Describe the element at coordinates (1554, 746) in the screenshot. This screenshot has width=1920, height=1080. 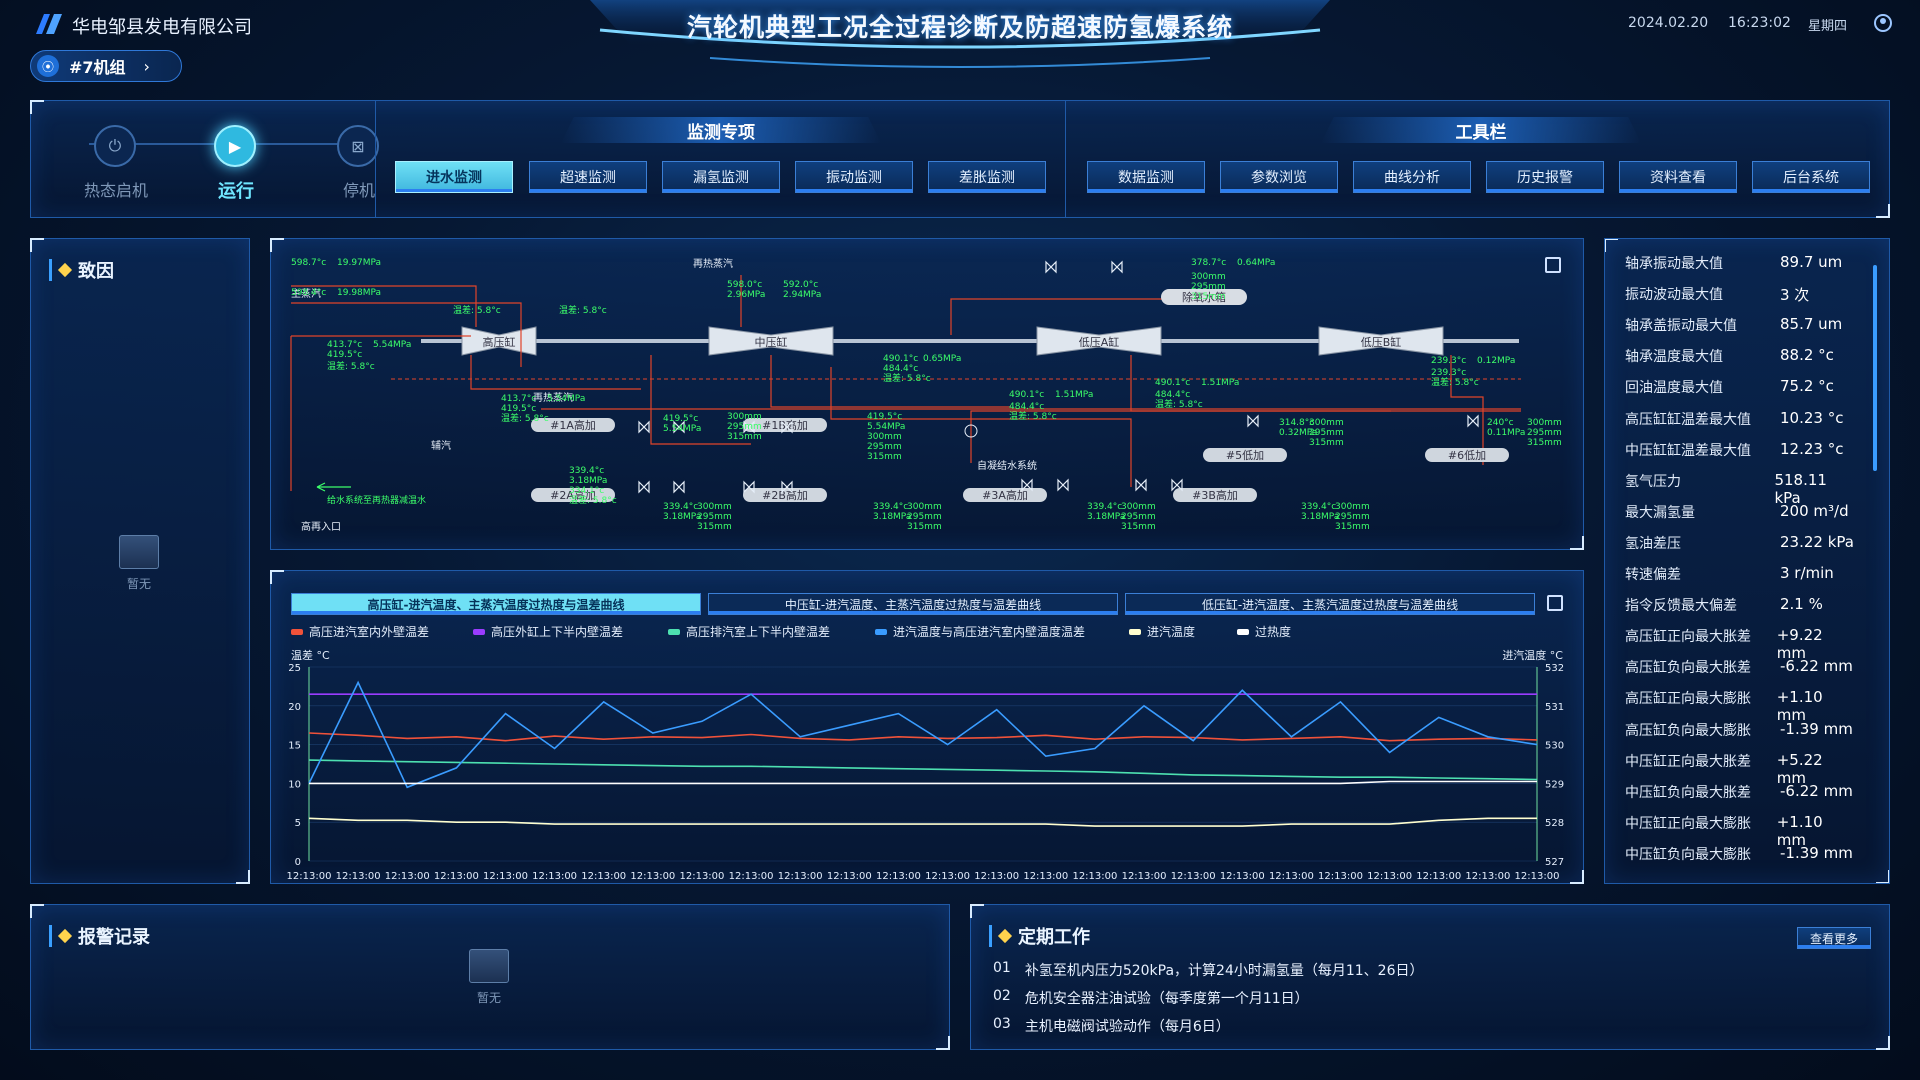
I see `y2-tick-label: 530` at that location.